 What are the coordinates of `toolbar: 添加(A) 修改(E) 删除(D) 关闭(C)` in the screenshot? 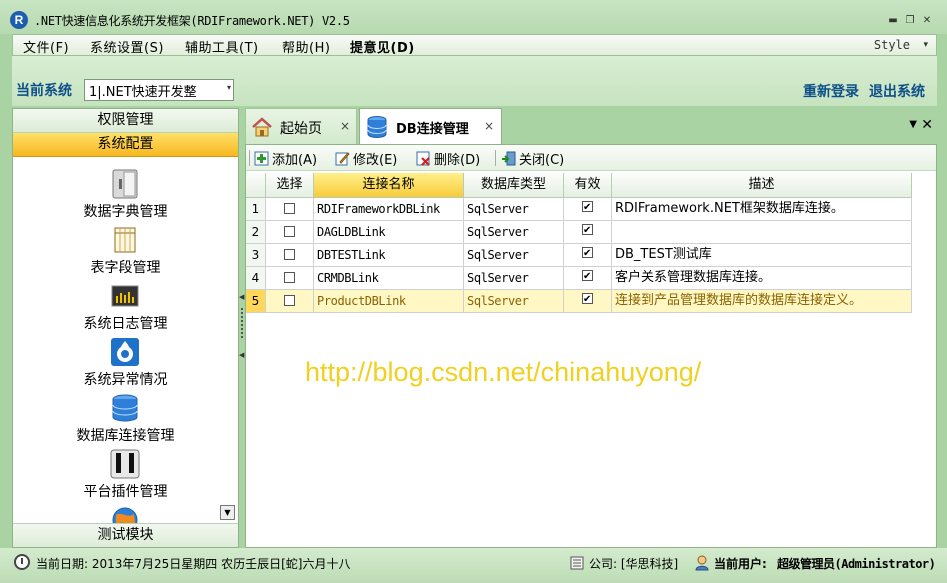 It's located at (591, 158).